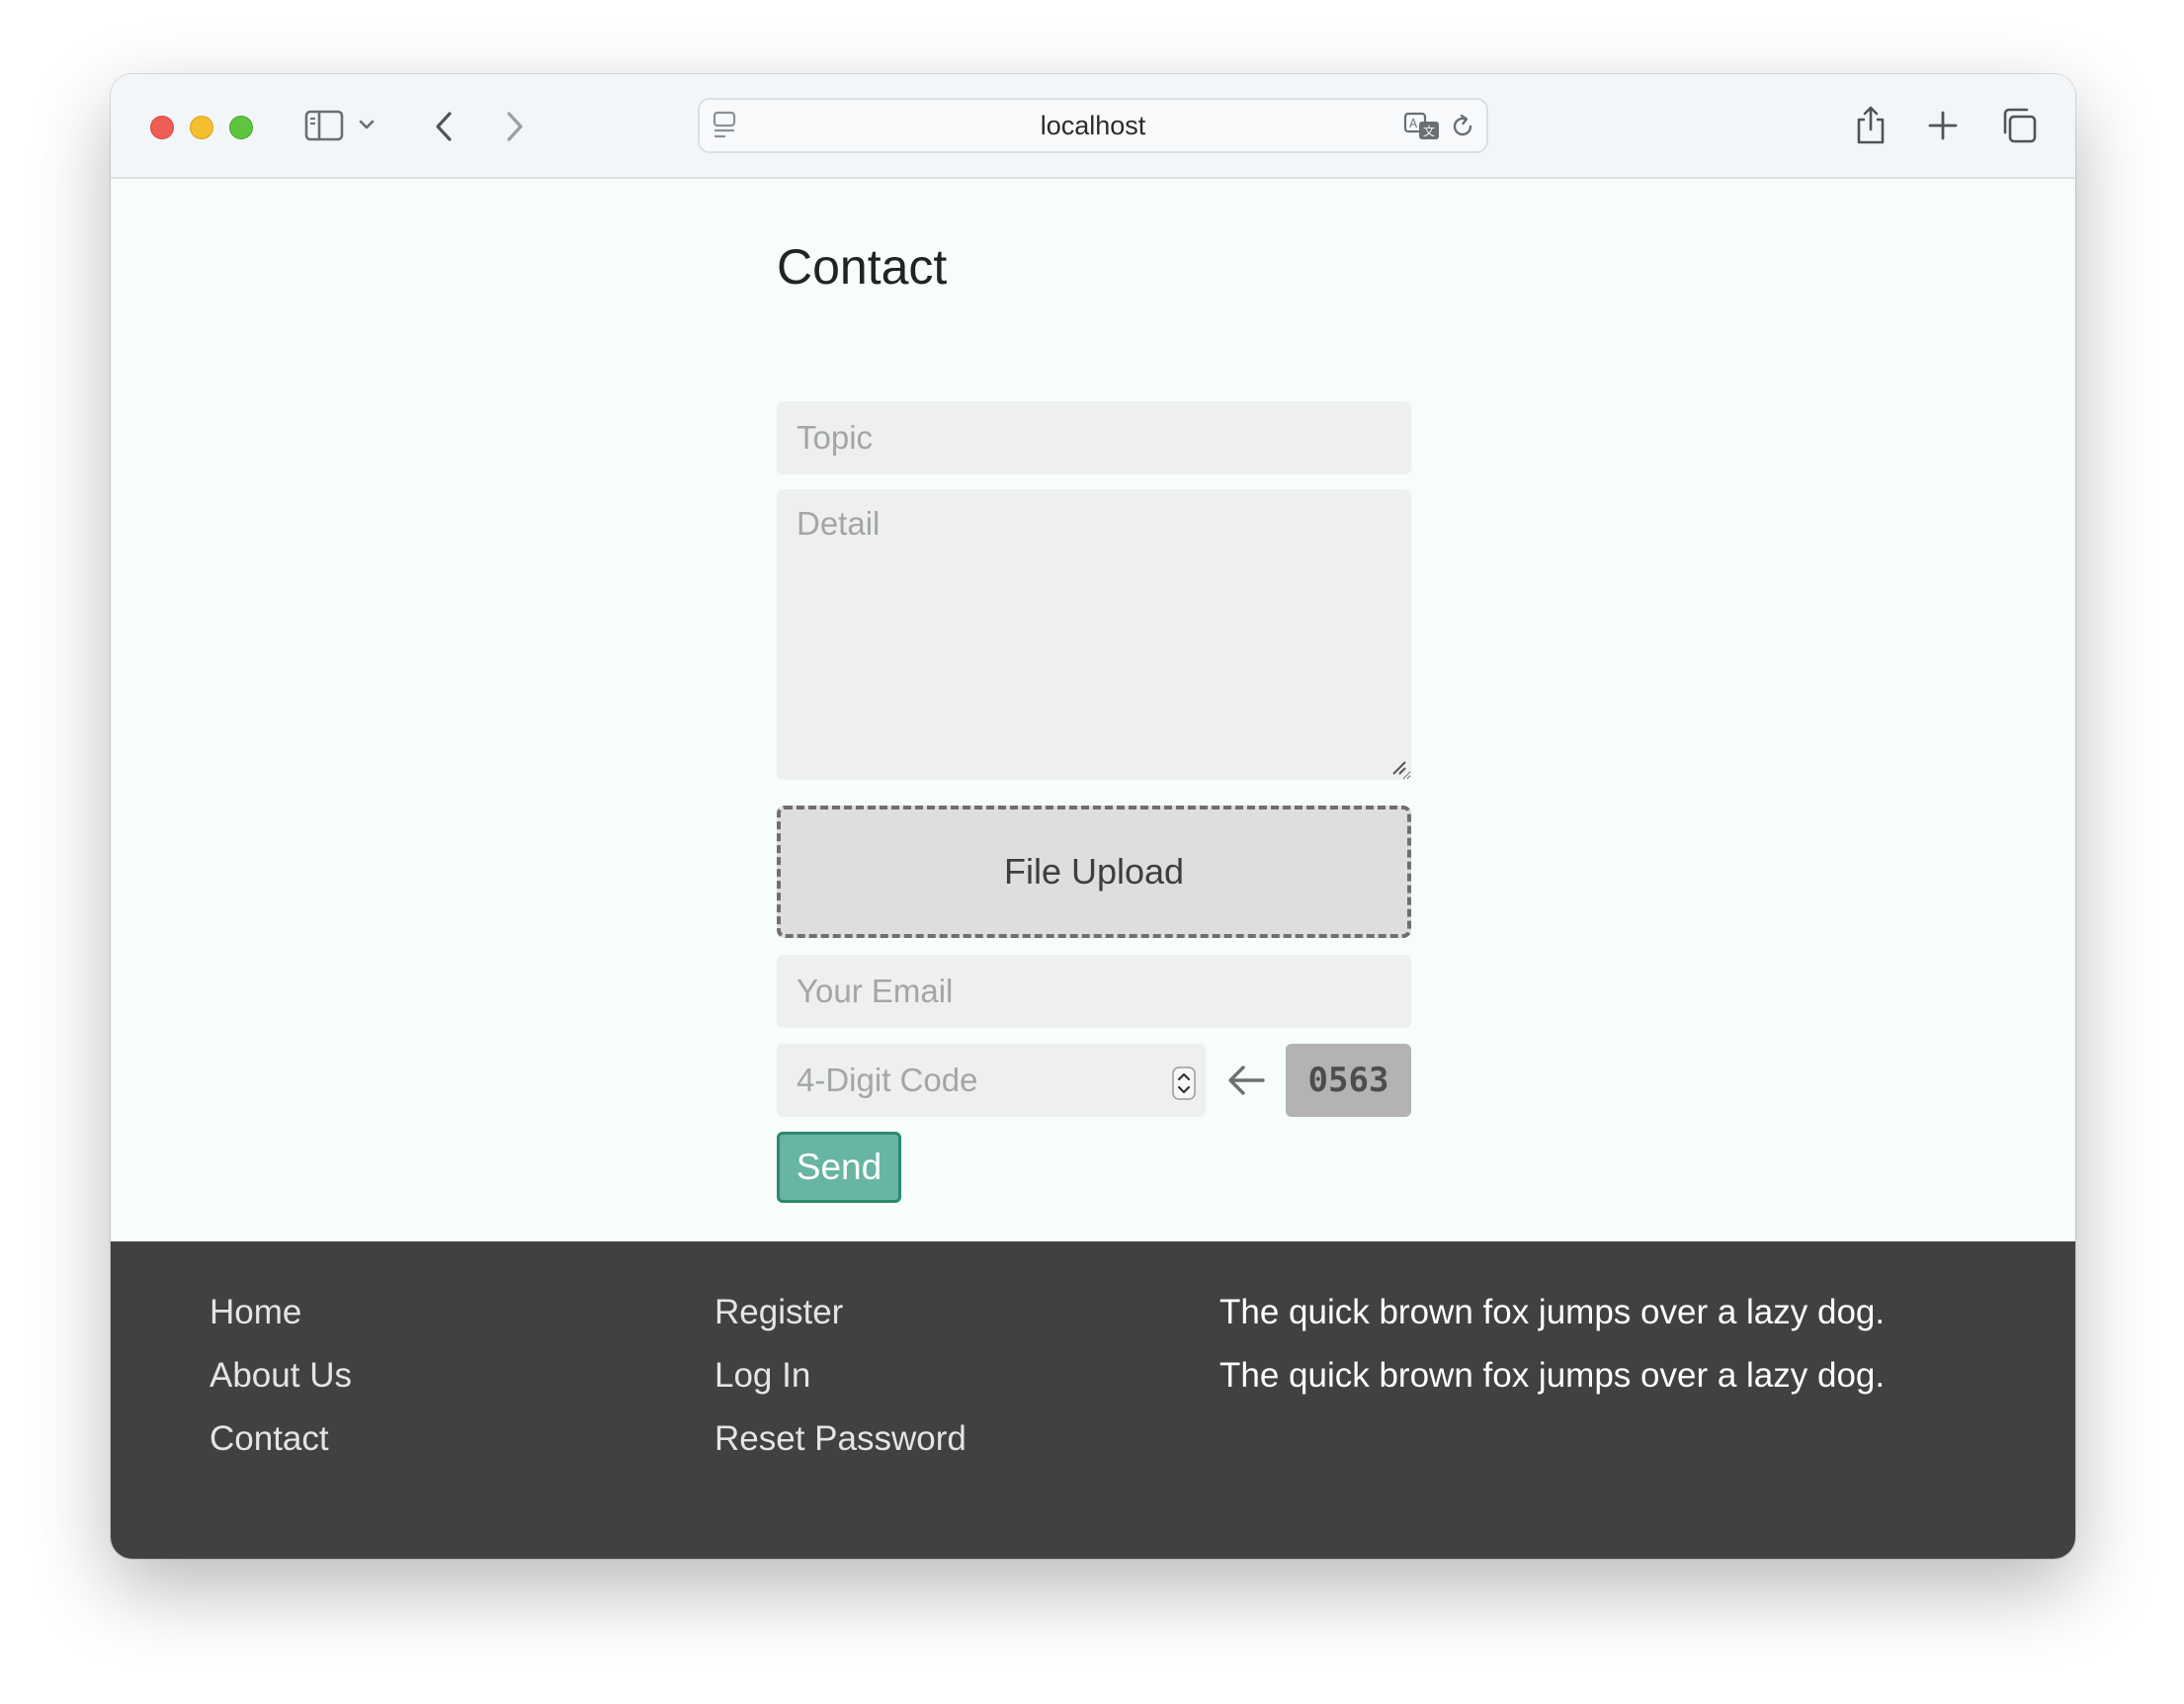  I want to click on captcha-code: 0563, so click(1348, 1080).